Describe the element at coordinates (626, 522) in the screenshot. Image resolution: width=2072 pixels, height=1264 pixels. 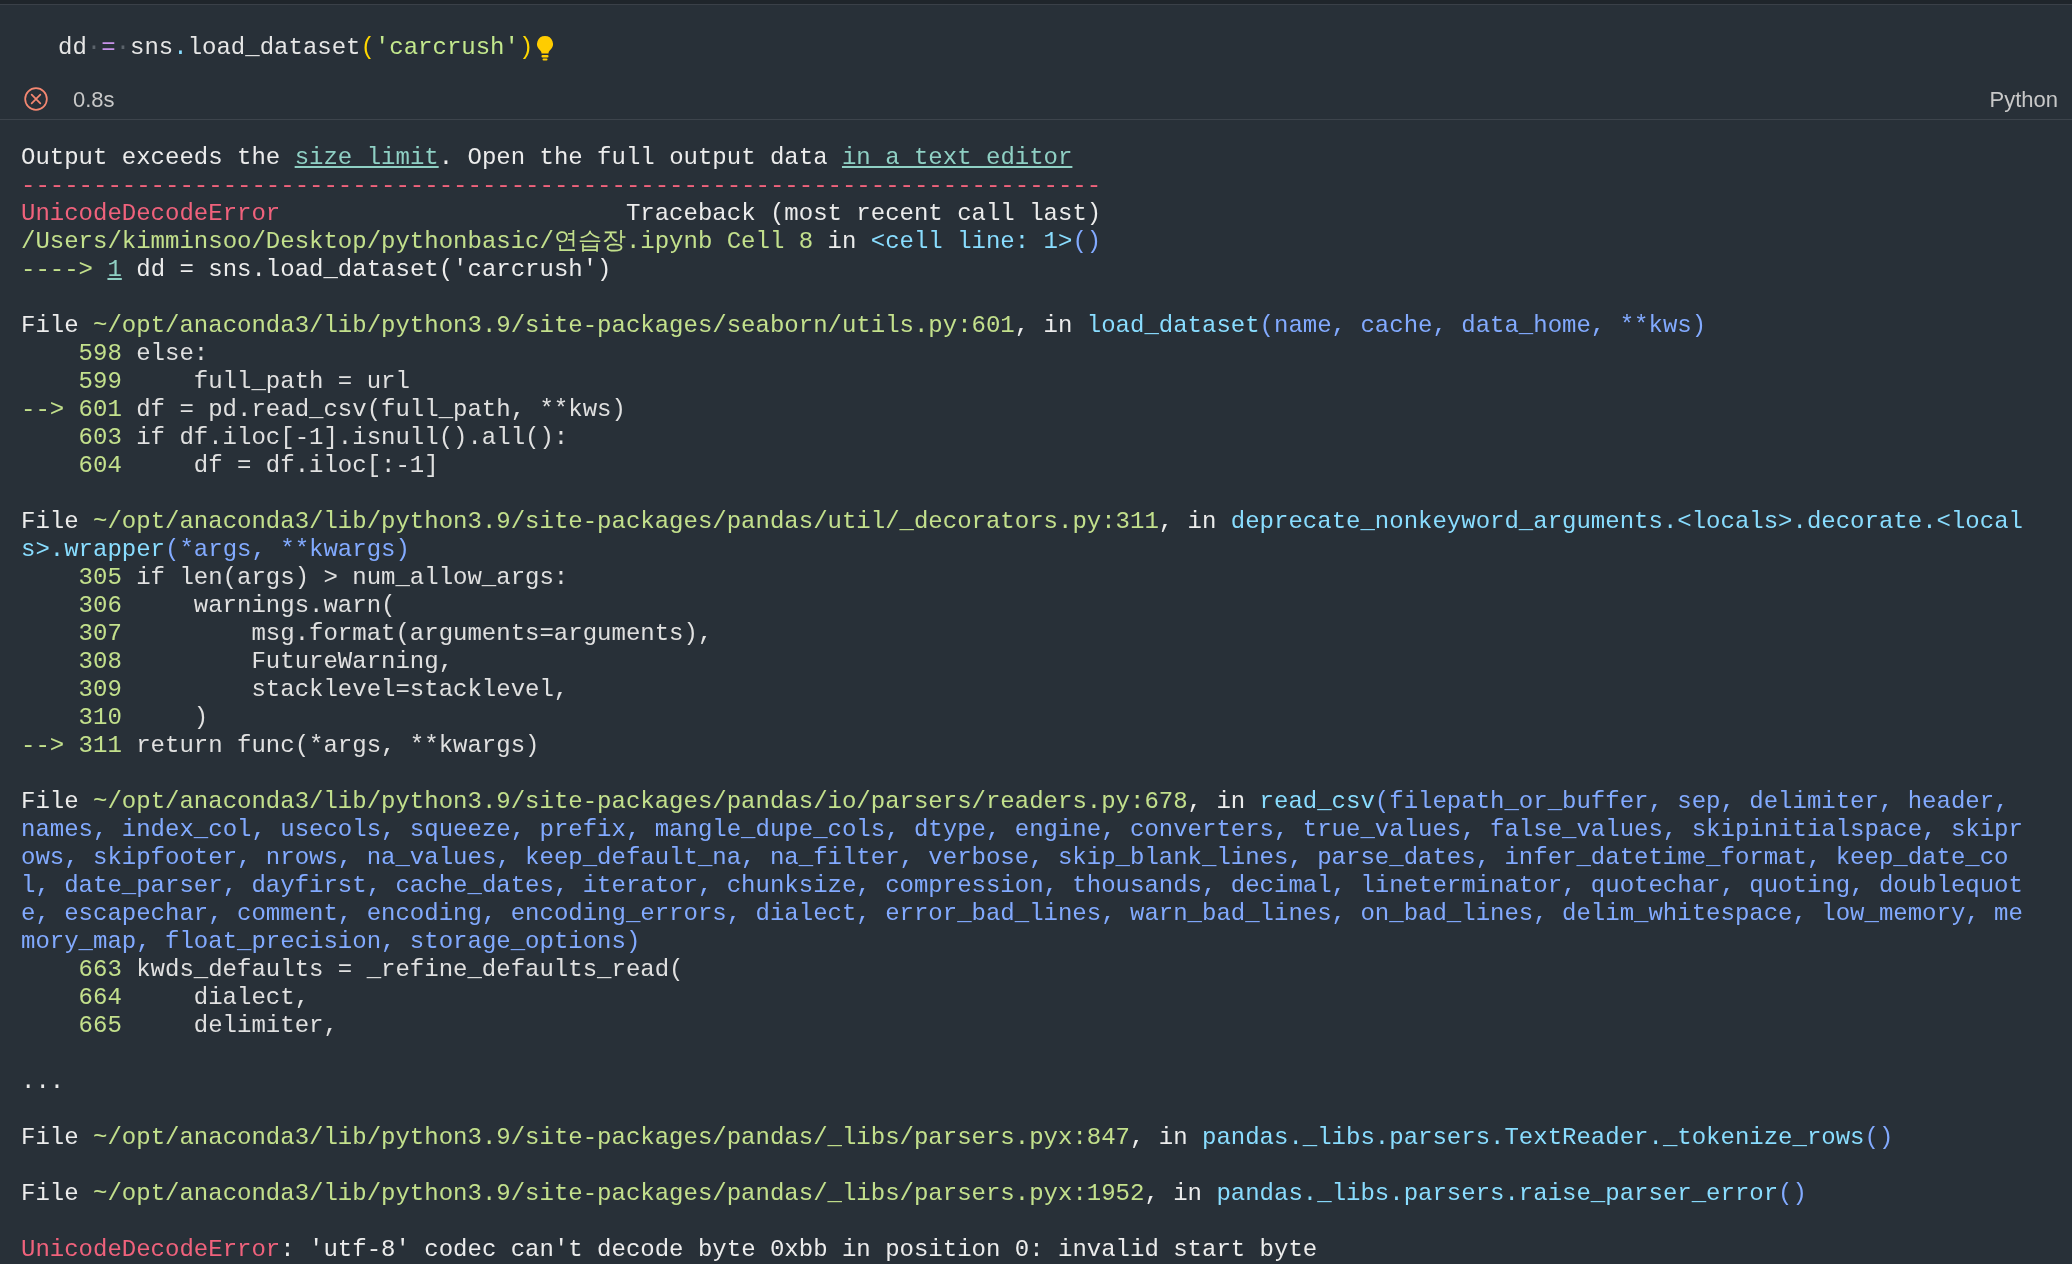
I see `file-path: ~/opt/anaconda3/lib/python3.9/site-packages/pandas/util/_decorators.py:311` at that location.